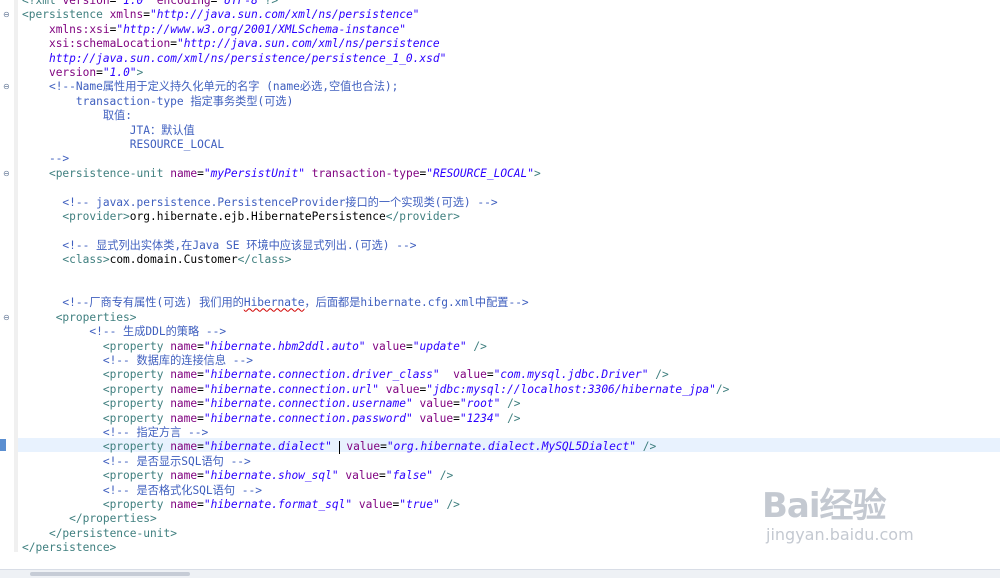 This screenshot has height=578, width=1000. Describe the element at coordinates (824, 506) in the screenshot. I see `watermark-logo: Bai经验` at that location.